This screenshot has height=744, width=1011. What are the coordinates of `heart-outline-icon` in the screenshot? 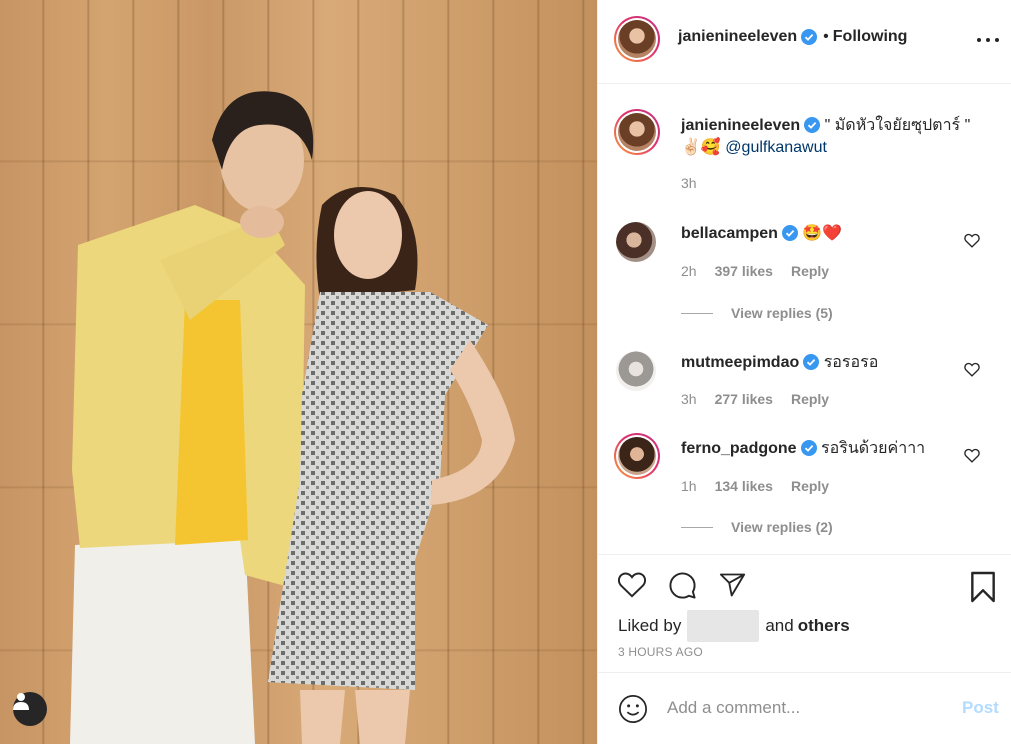 It's located at (632, 584).